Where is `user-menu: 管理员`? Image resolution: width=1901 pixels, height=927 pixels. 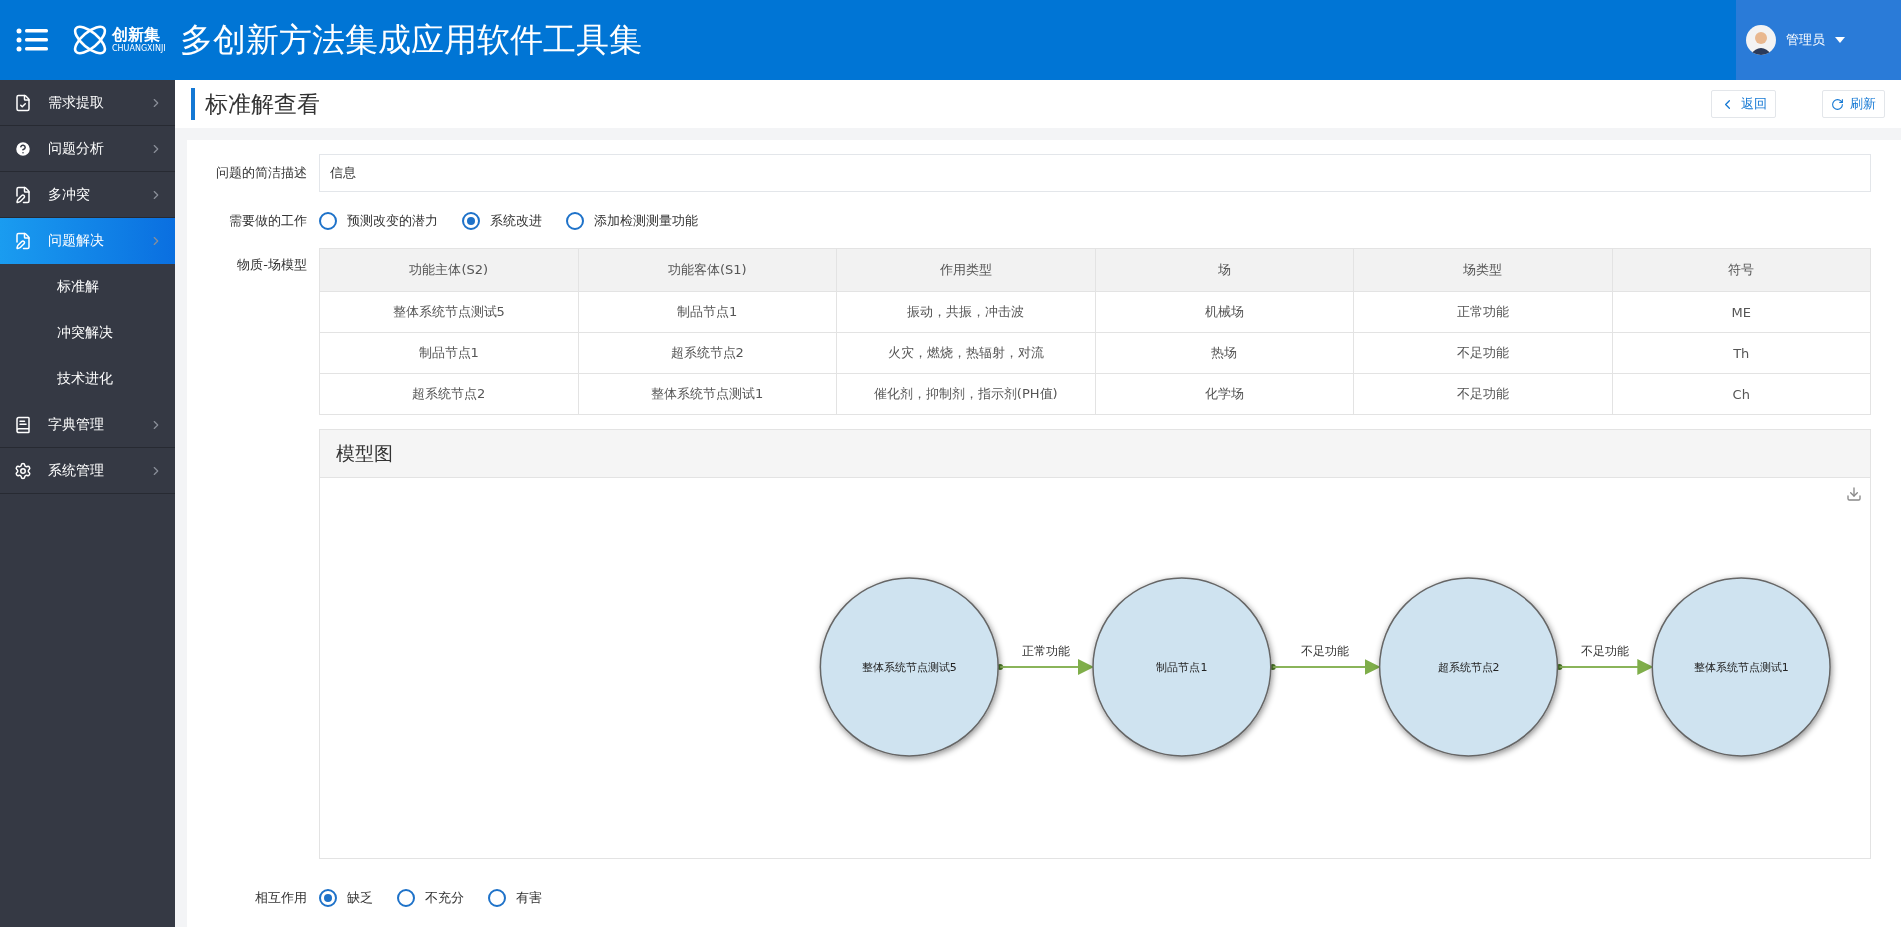
user-menu: 管理员 is located at coordinates (1818, 40).